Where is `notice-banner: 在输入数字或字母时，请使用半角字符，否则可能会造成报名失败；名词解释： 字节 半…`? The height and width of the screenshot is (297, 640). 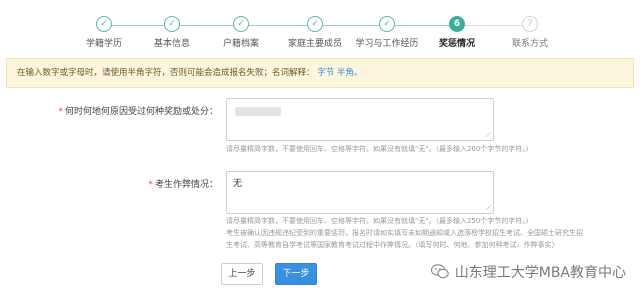
notice-banner: 在输入数字或字母时，请使用半角字符，否则可能会造成报名失败；名词解释： 字节 半… is located at coordinates (320, 73).